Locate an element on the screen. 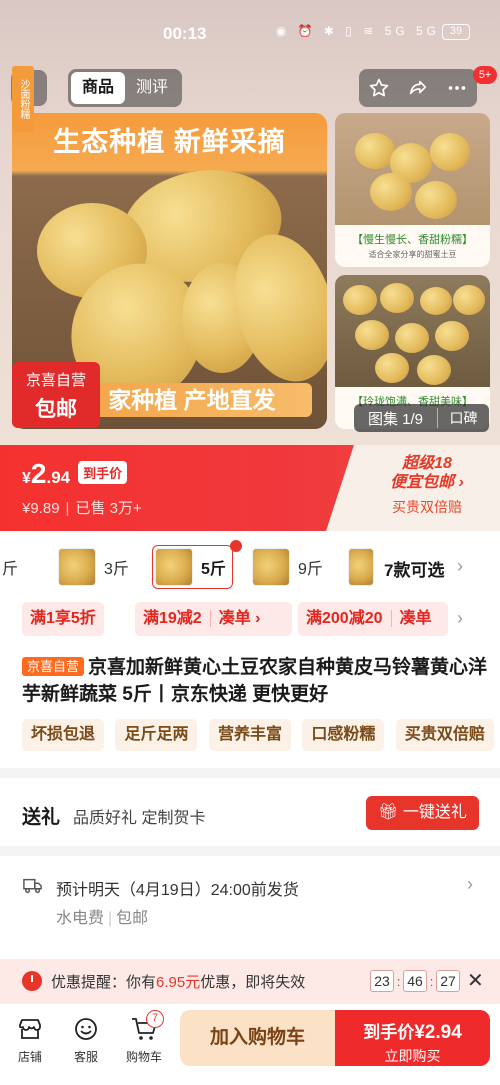  share-icon is located at coordinates (418, 88).